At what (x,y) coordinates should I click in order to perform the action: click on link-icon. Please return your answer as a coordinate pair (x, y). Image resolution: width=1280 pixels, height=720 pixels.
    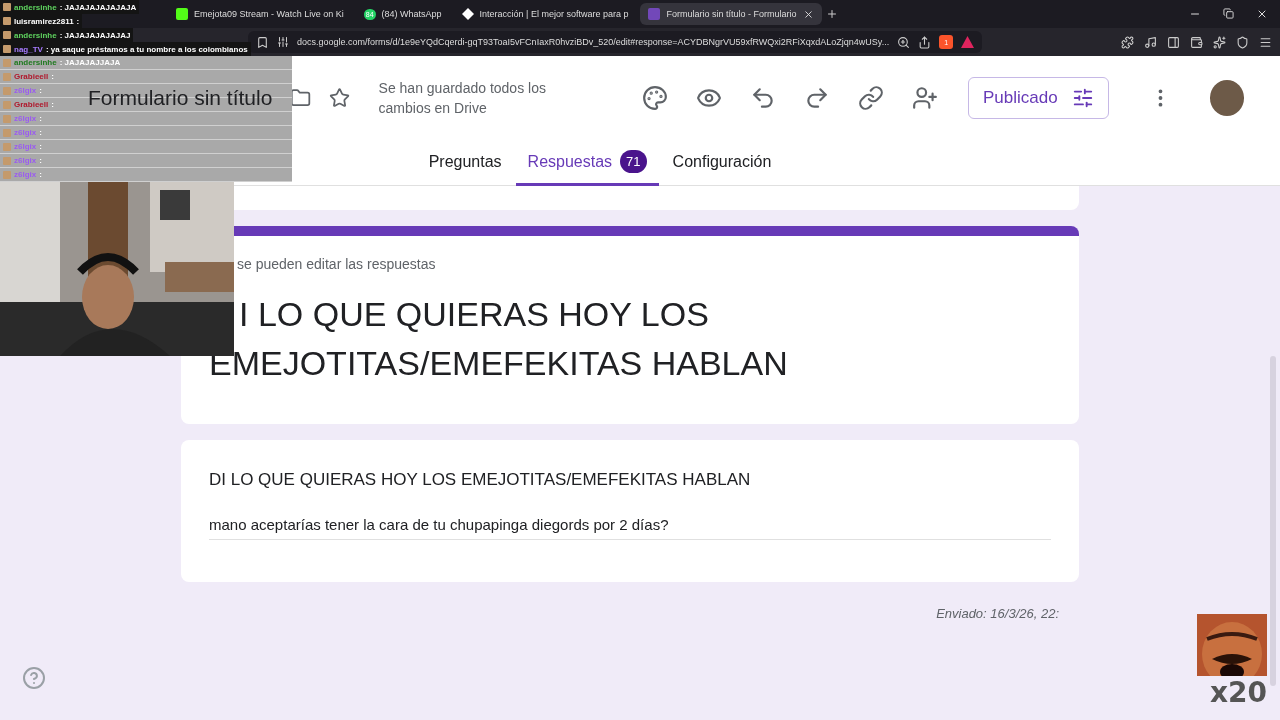
    Looking at the image, I should click on (871, 98).